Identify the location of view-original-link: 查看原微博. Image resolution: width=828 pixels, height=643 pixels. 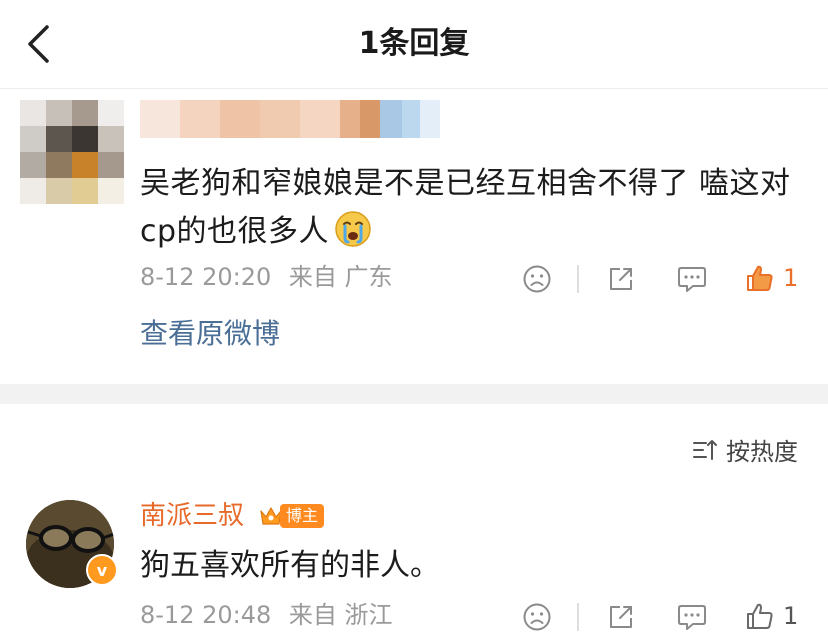
(210, 334).